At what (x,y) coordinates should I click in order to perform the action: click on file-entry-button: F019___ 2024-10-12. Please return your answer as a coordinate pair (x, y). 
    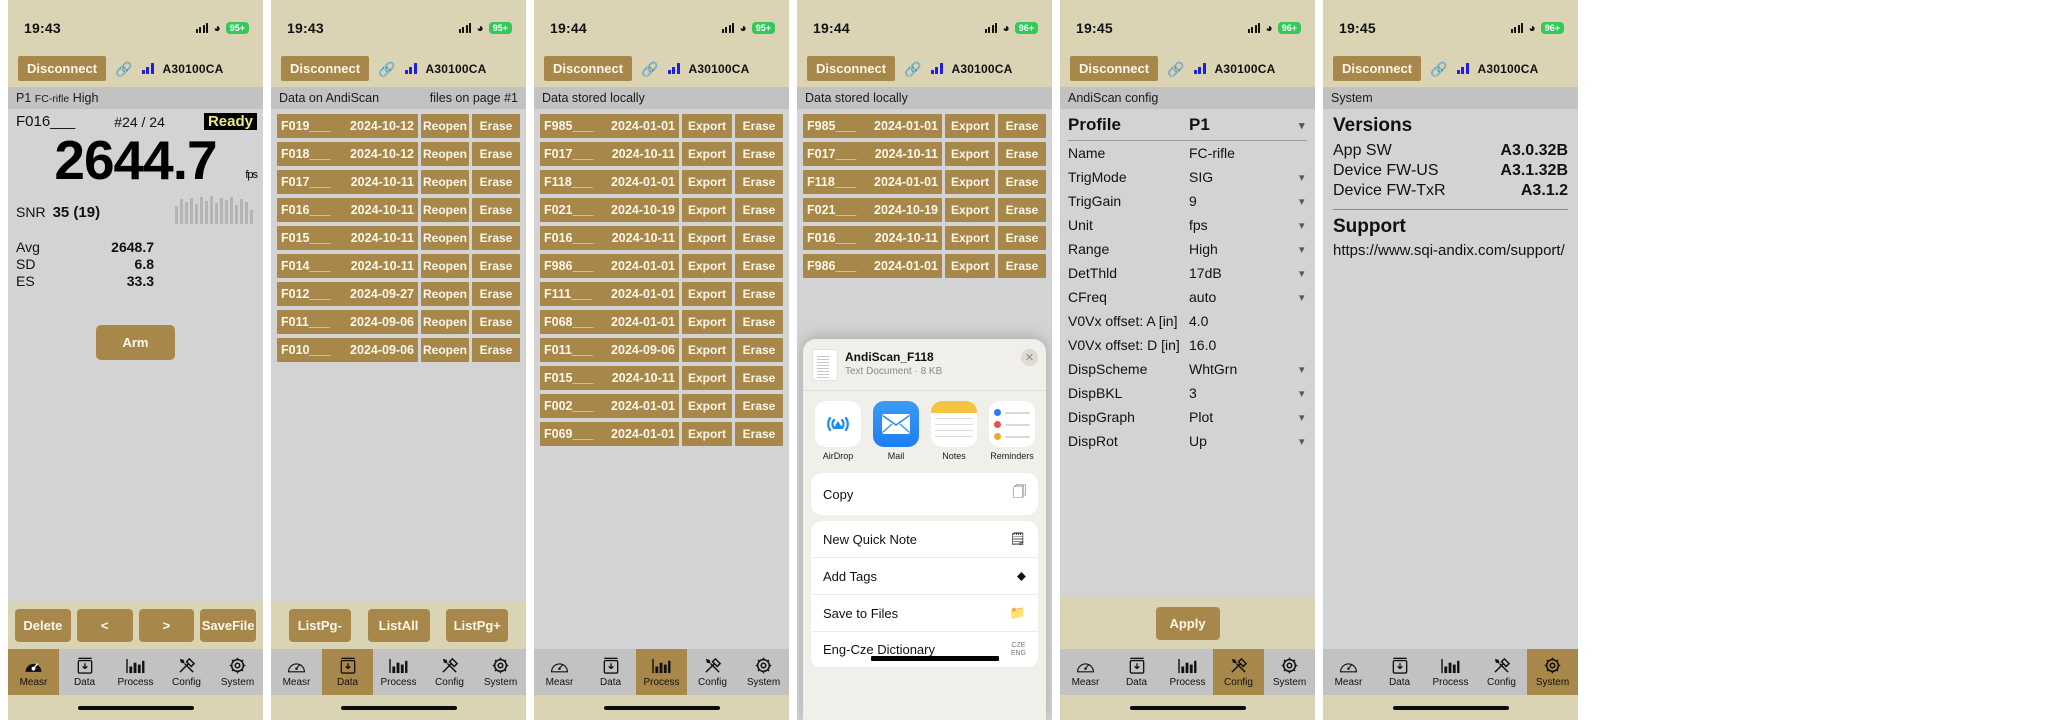
    Looking at the image, I should click on (347, 126).